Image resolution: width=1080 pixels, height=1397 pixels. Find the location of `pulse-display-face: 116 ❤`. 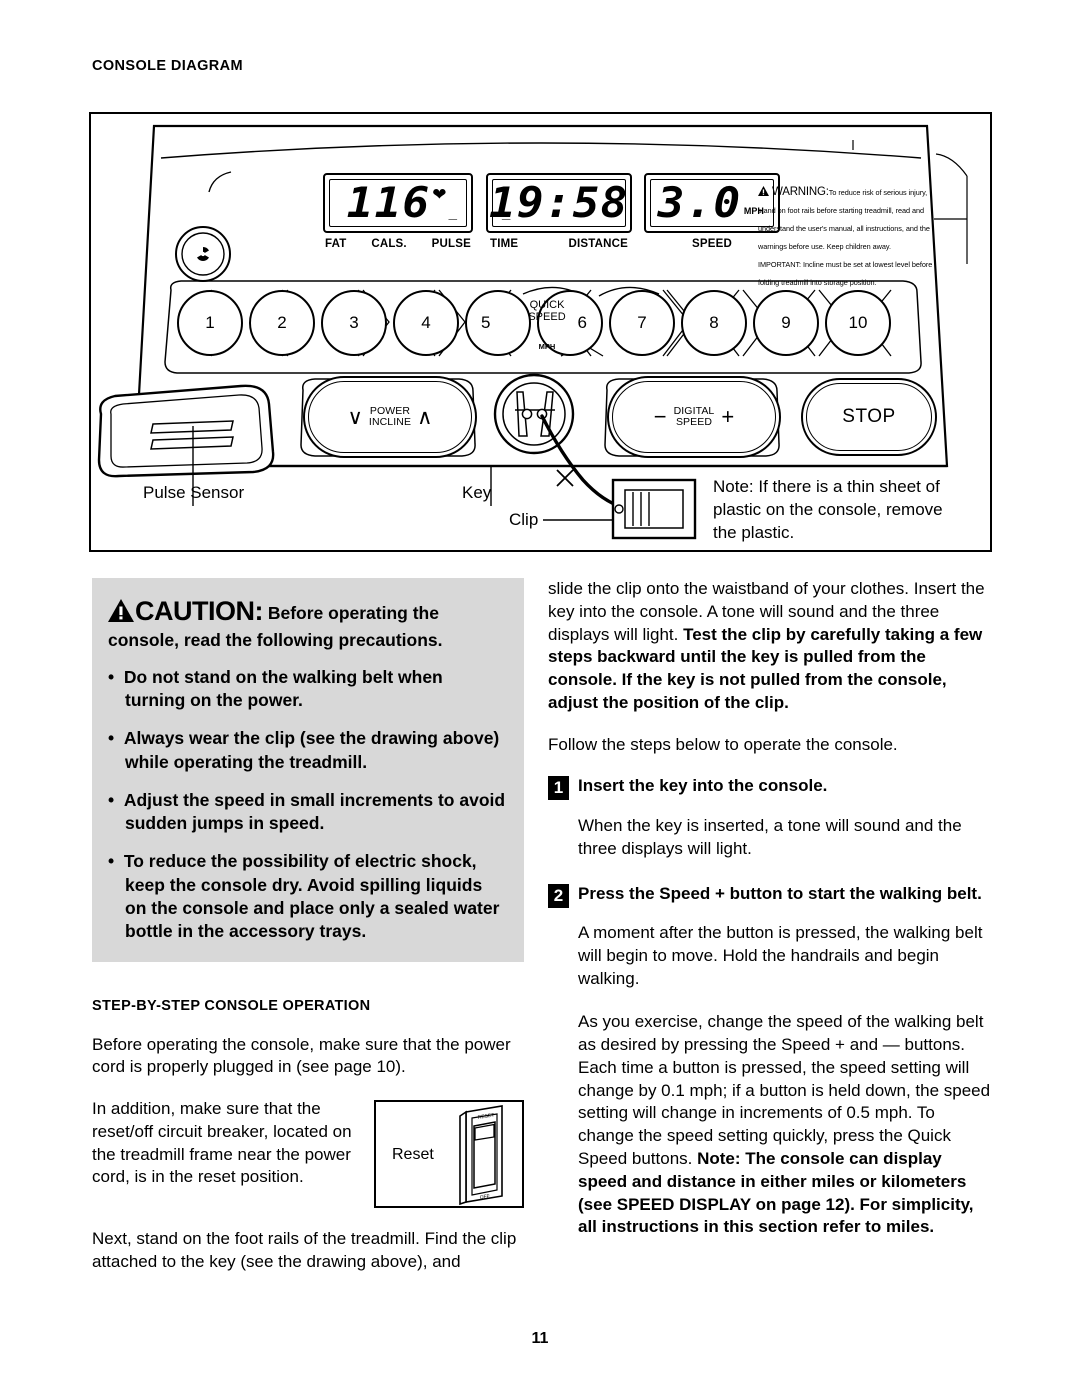

pulse-display-face: 116 ❤ is located at coordinates (398, 203).